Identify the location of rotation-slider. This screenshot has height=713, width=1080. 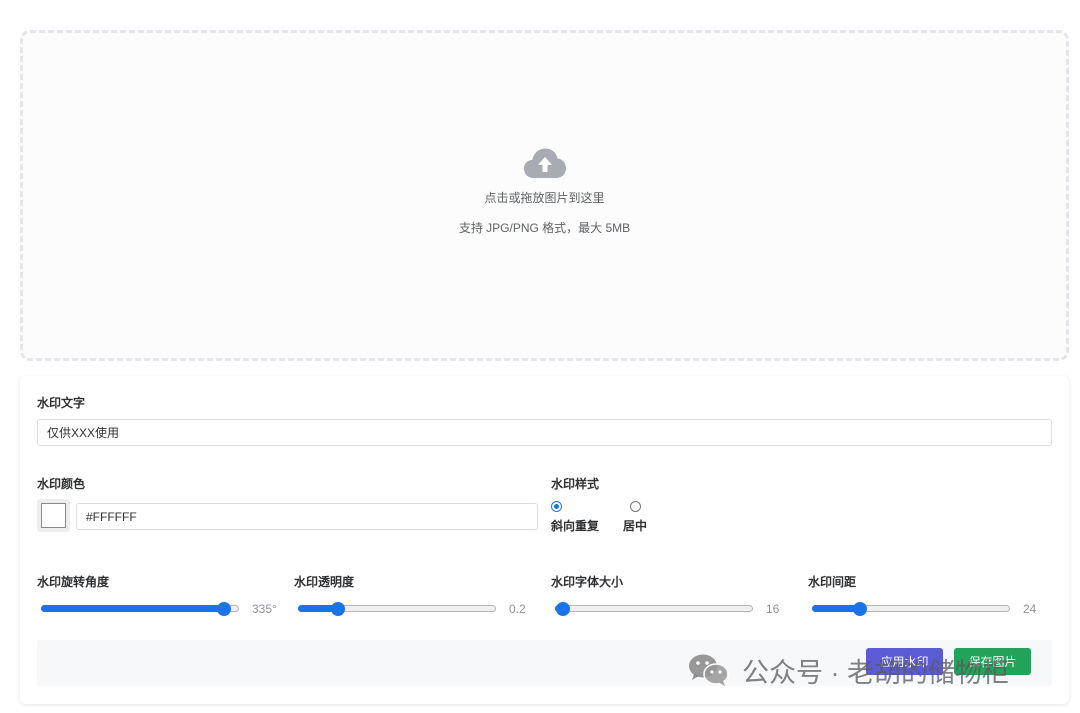
(140, 609).